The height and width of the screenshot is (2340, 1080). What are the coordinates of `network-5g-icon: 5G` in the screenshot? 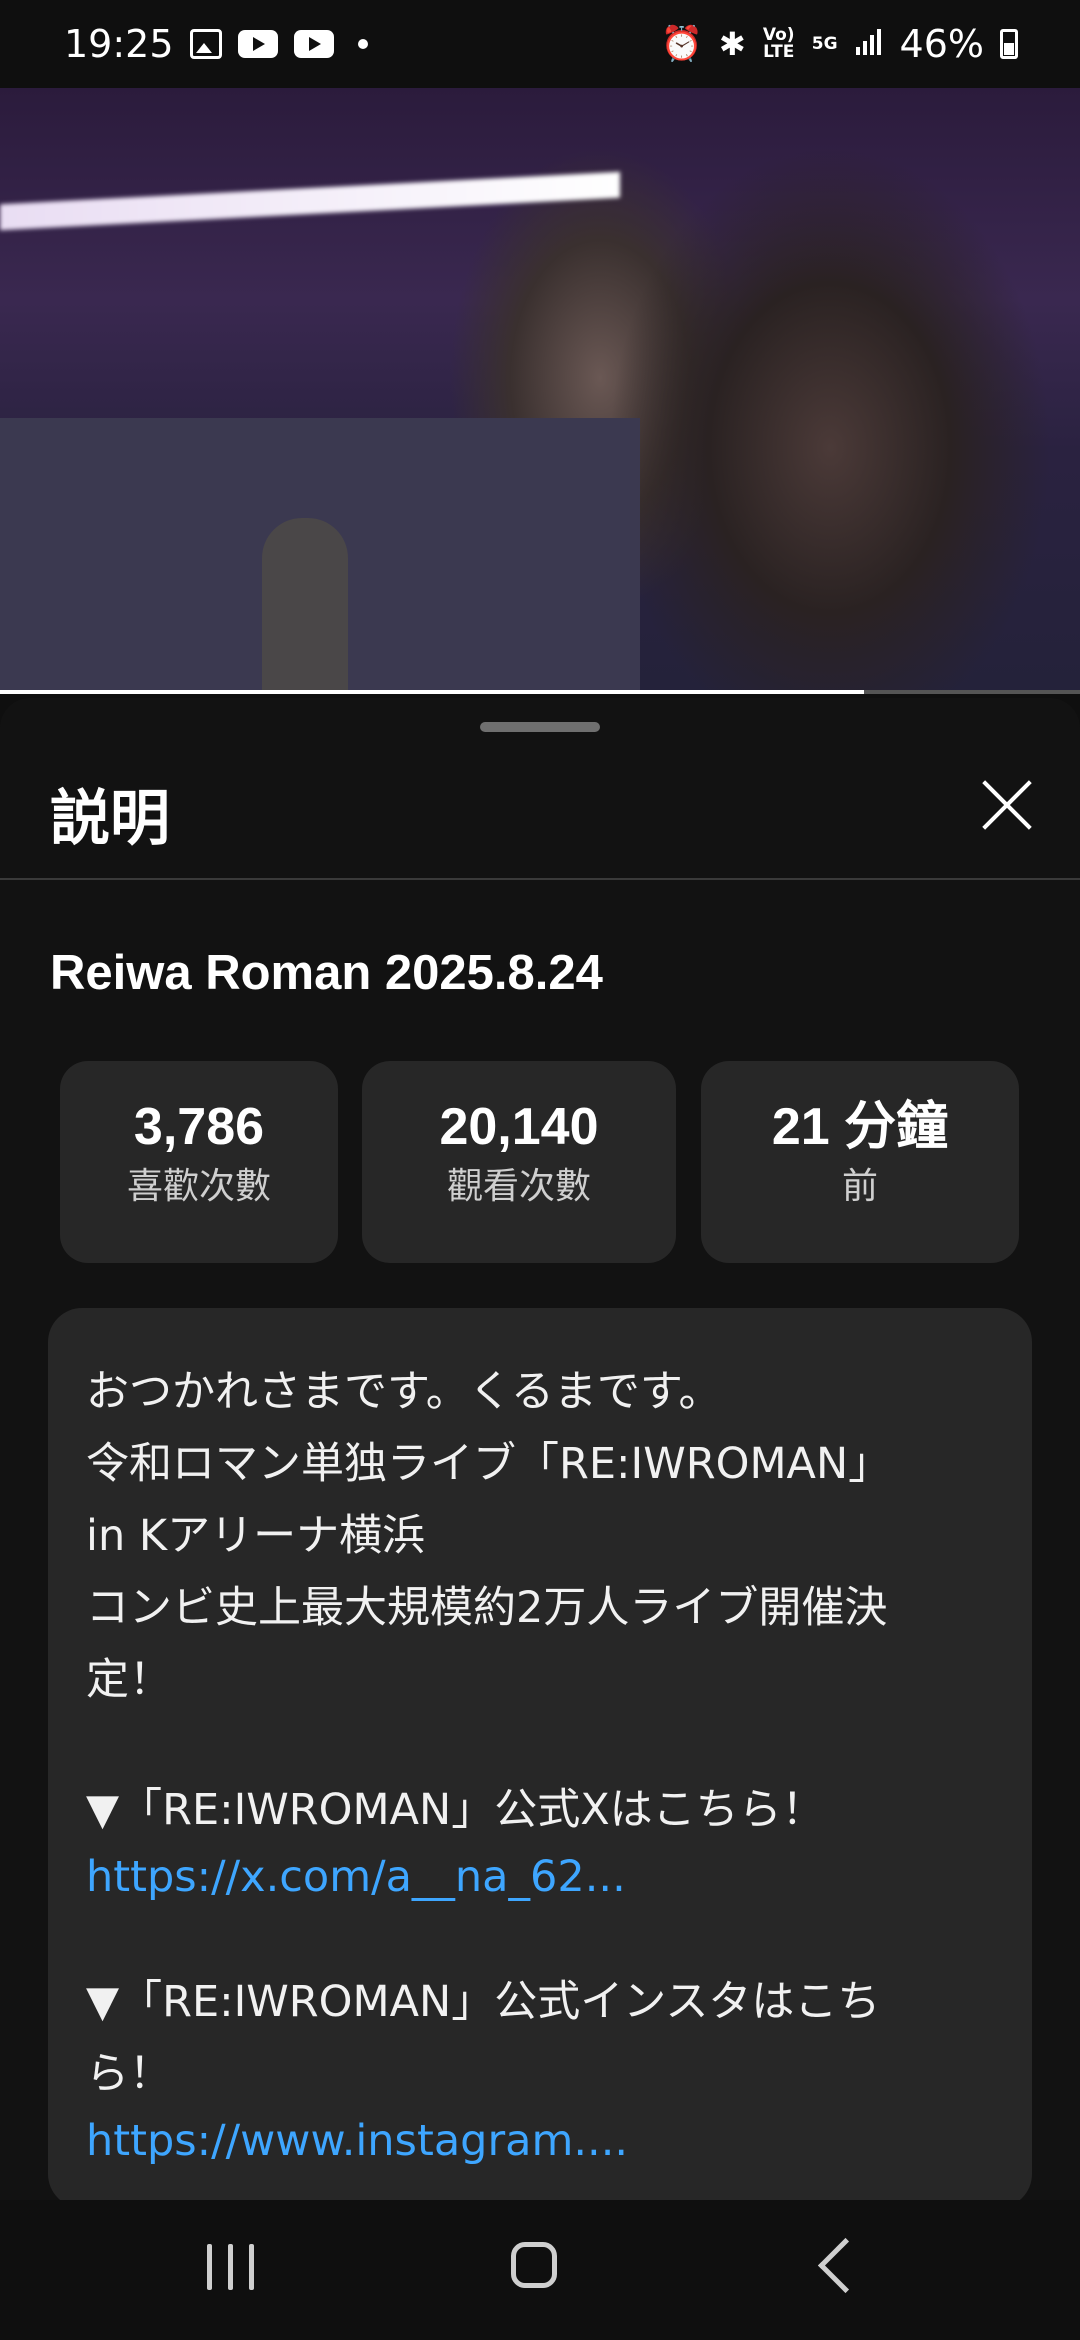 It's located at (824, 43).